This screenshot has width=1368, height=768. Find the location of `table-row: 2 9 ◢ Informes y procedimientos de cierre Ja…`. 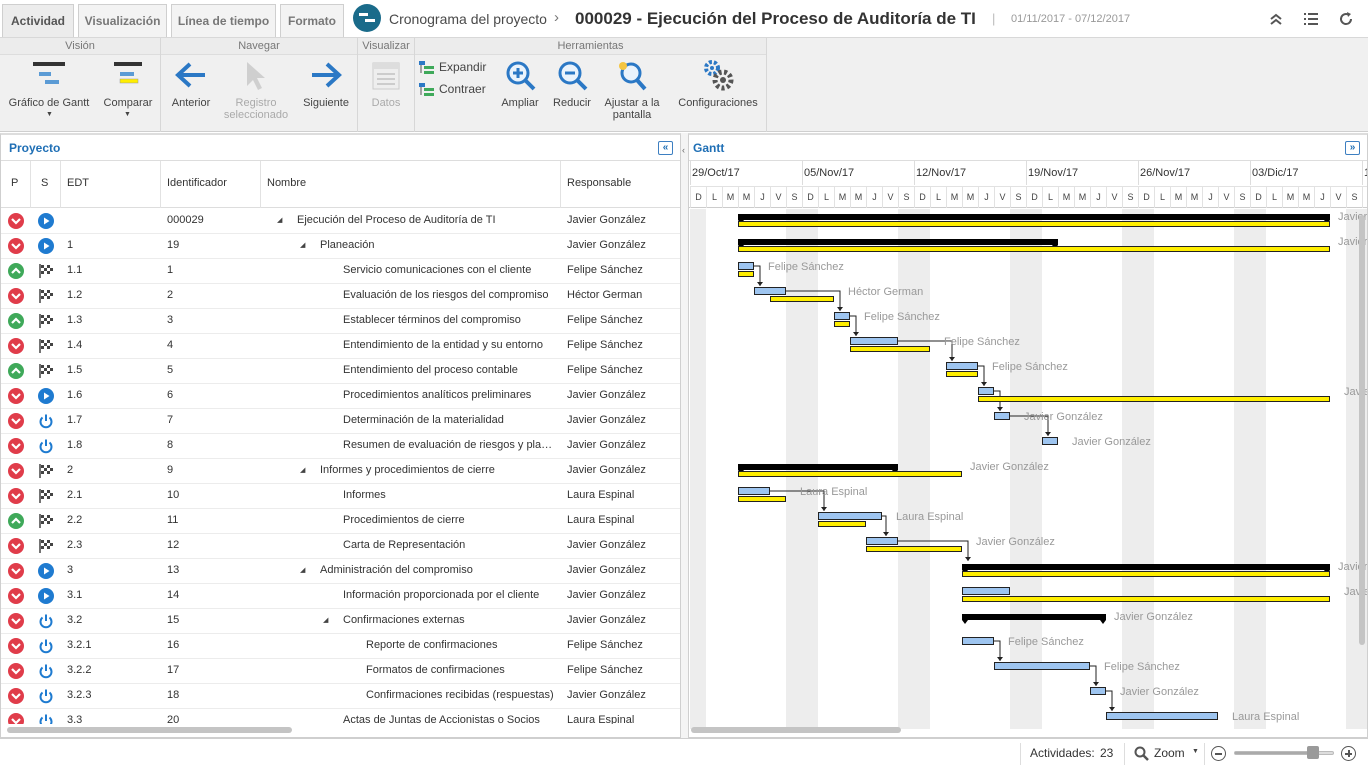

table-row: 2 9 ◢ Informes y procedimientos de cierre Ja… is located at coordinates (340, 471).